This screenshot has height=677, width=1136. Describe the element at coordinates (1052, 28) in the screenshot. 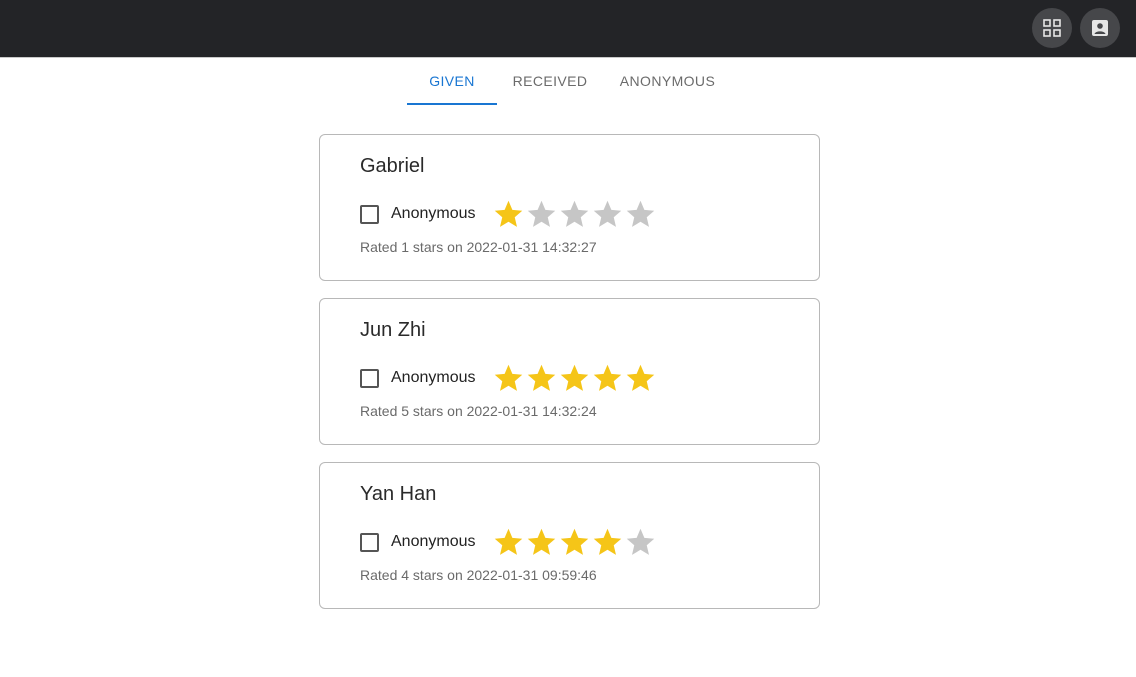

I see `grid-apps-icon` at that location.